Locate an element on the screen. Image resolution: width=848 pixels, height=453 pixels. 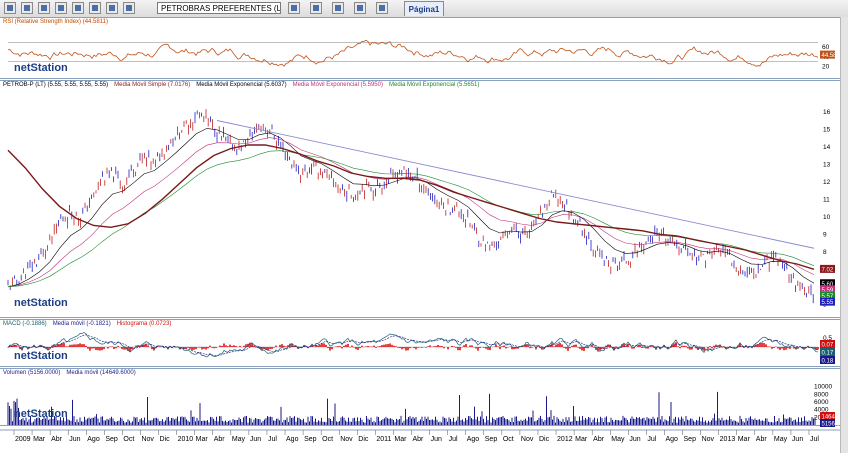
rsi-line is located at coordinates (413, 53).